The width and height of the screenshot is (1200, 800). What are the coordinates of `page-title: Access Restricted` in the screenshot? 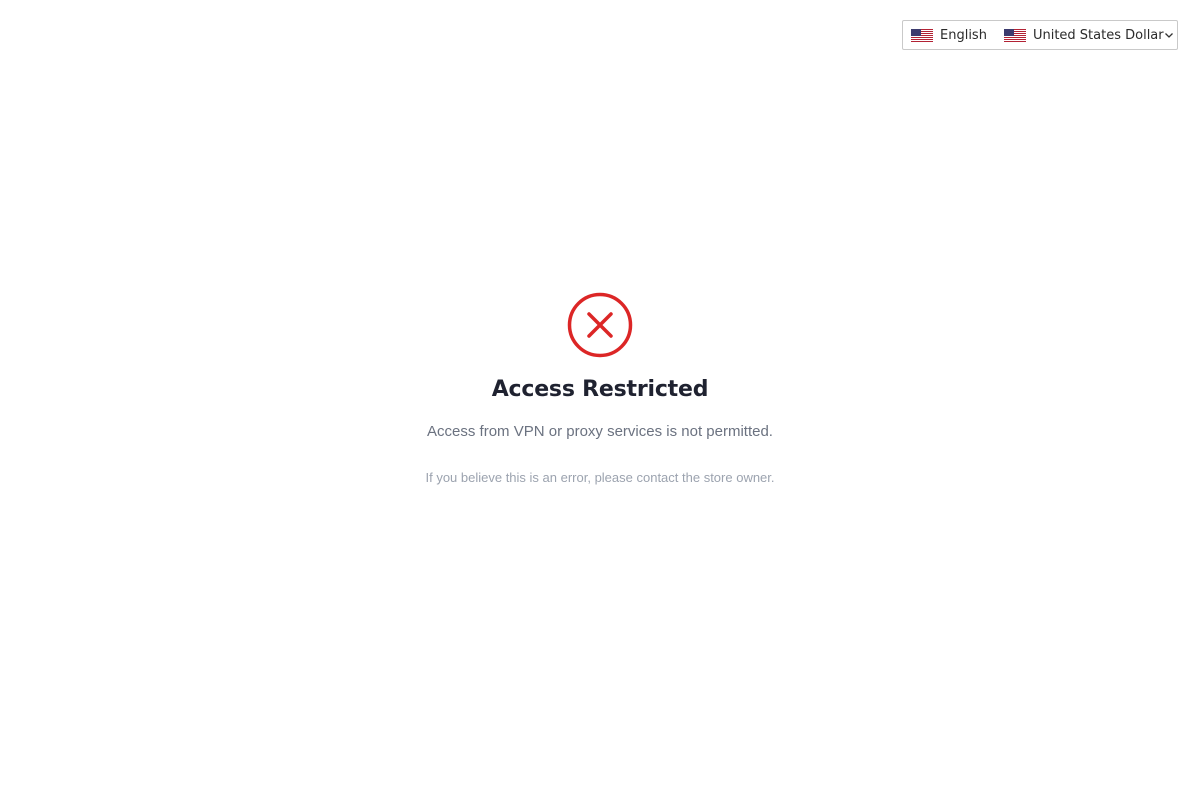 It's located at (600, 389).